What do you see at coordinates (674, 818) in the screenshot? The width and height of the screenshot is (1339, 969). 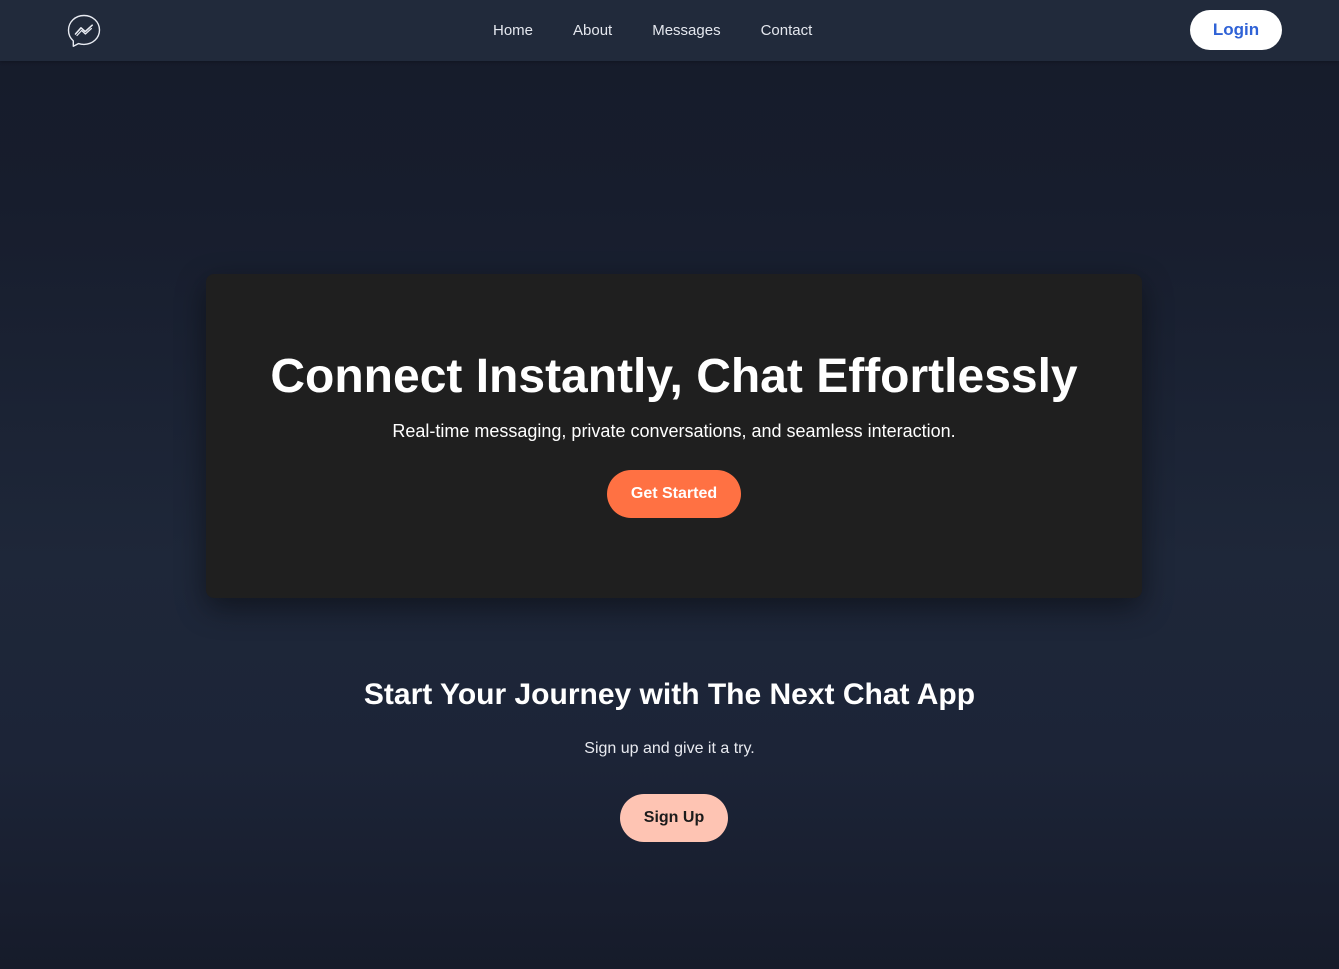 I see `sign-up-button: Sign Up` at bounding box center [674, 818].